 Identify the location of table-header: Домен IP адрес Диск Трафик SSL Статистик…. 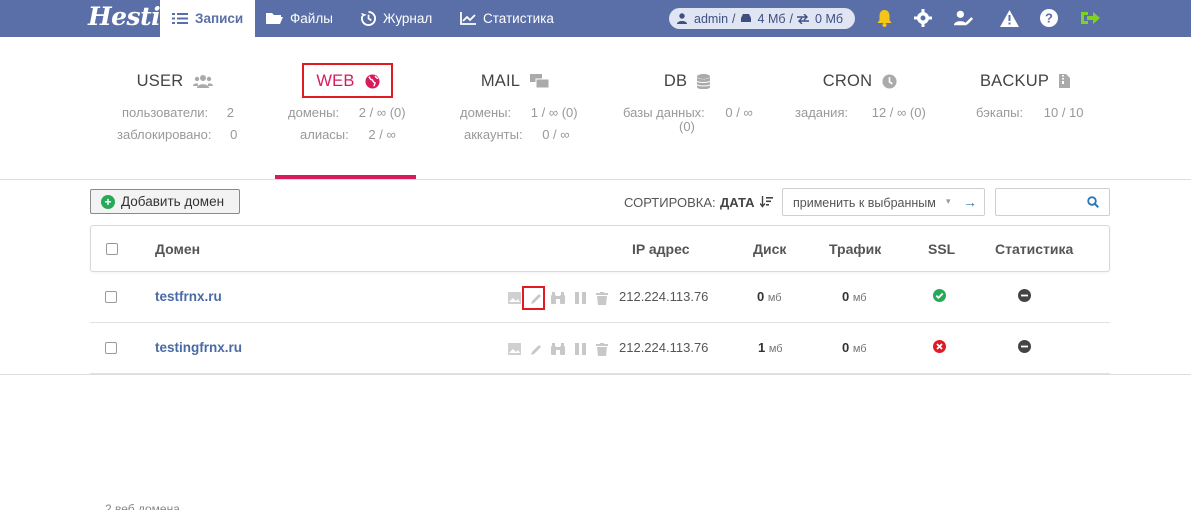
(600, 248).